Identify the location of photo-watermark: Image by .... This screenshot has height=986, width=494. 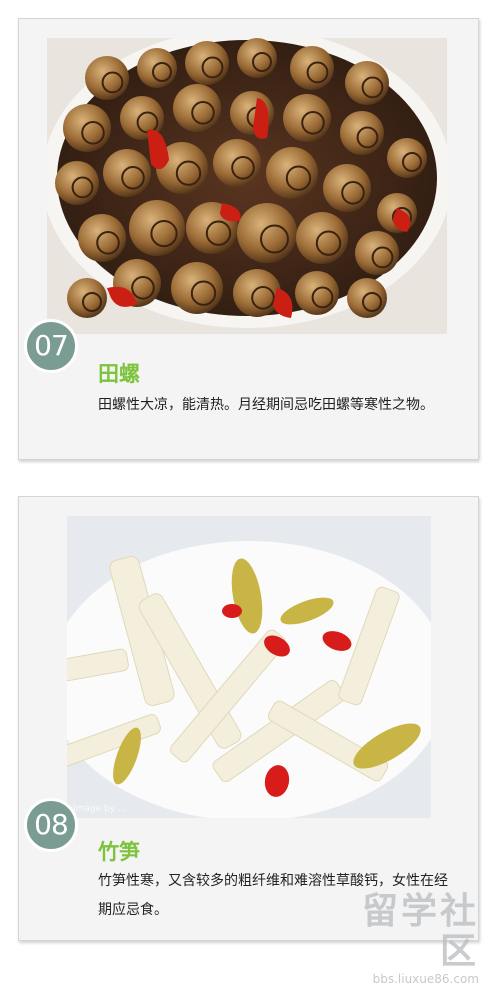
(100, 809).